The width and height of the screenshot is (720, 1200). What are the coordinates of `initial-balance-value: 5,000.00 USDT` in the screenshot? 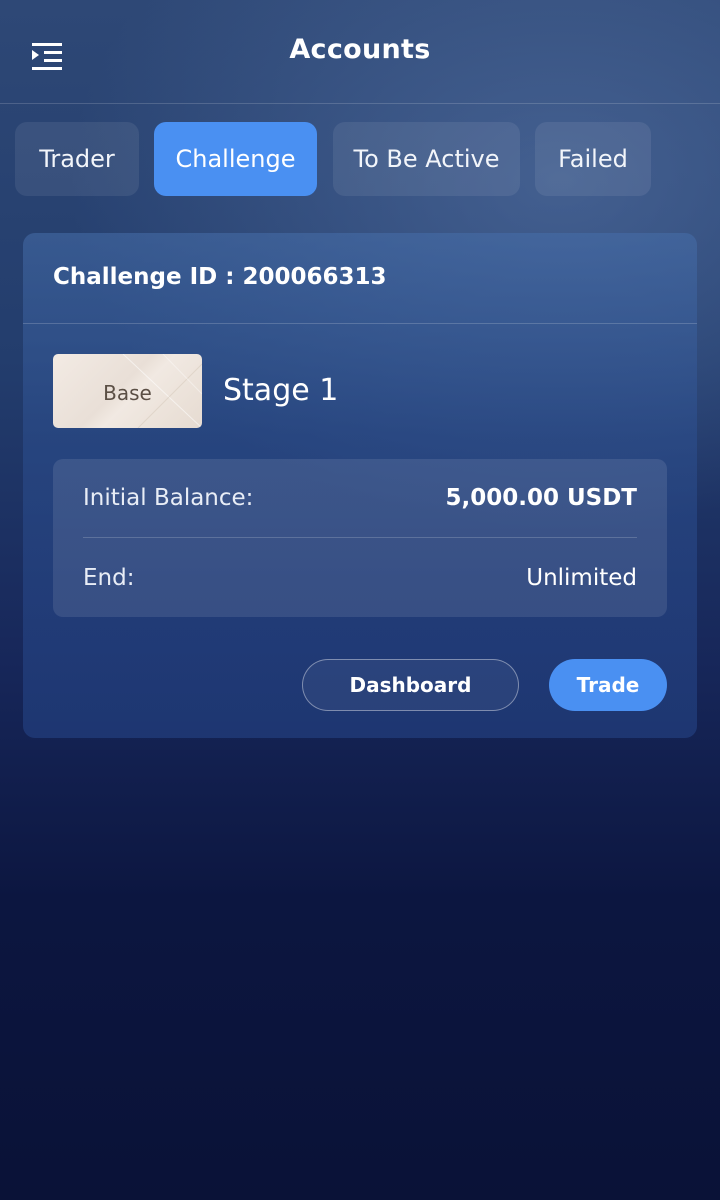 It's located at (541, 498).